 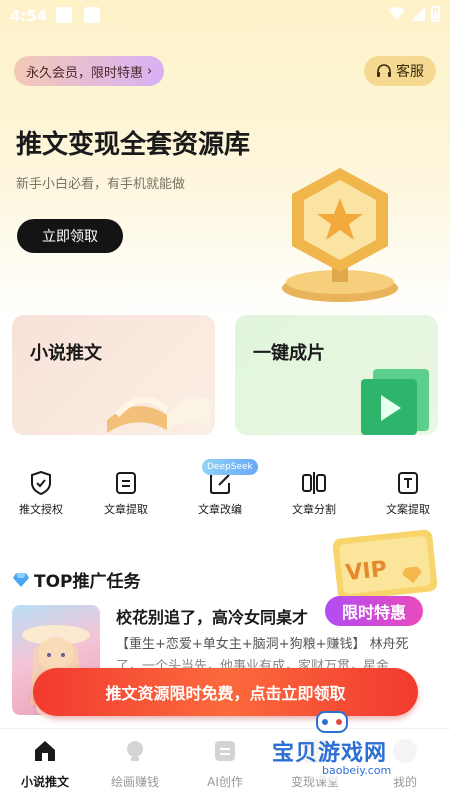 I want to click on one-click-video-card: 一键成片, so click(x=336, y=375).